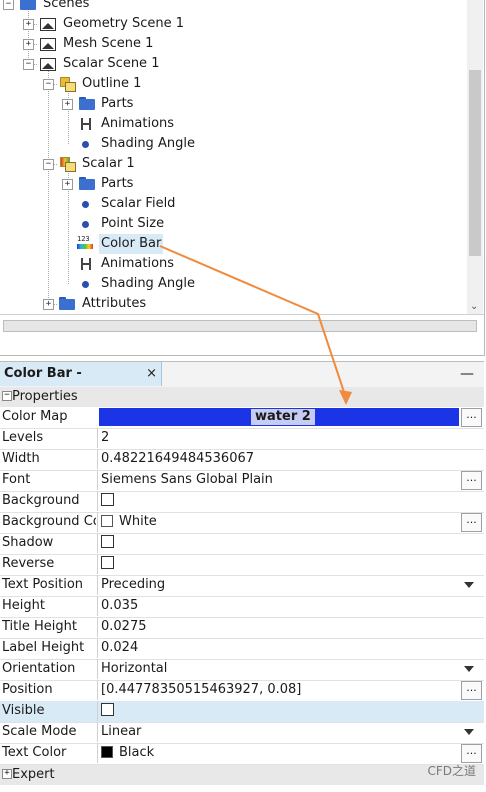 The width and height of the screenshot is (486, 792). What do you see at coordinates (242, 383) in the screenshot?
I see `properties-tab-bar: Color Bar - Properties × —` at bounding box center [242, 383].